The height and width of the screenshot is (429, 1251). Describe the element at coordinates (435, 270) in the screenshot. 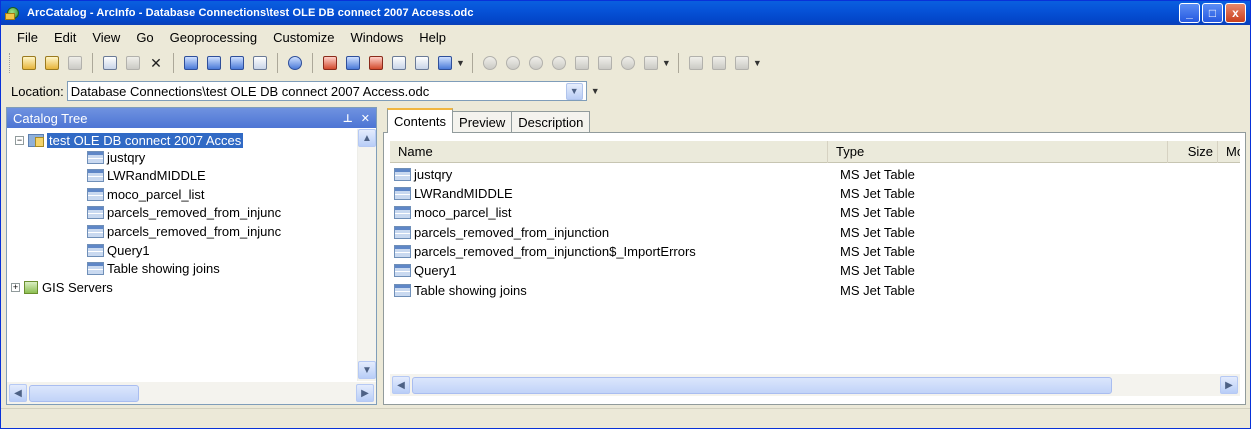

I see `row-name: Query1` at that location.